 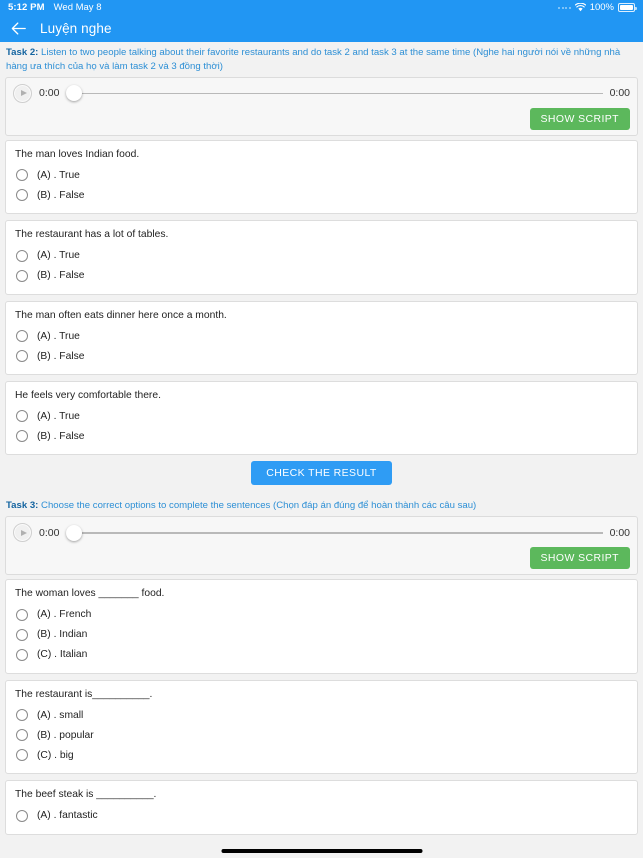 I want to click on task-2-seek-slider, so click(x=334, y=93).